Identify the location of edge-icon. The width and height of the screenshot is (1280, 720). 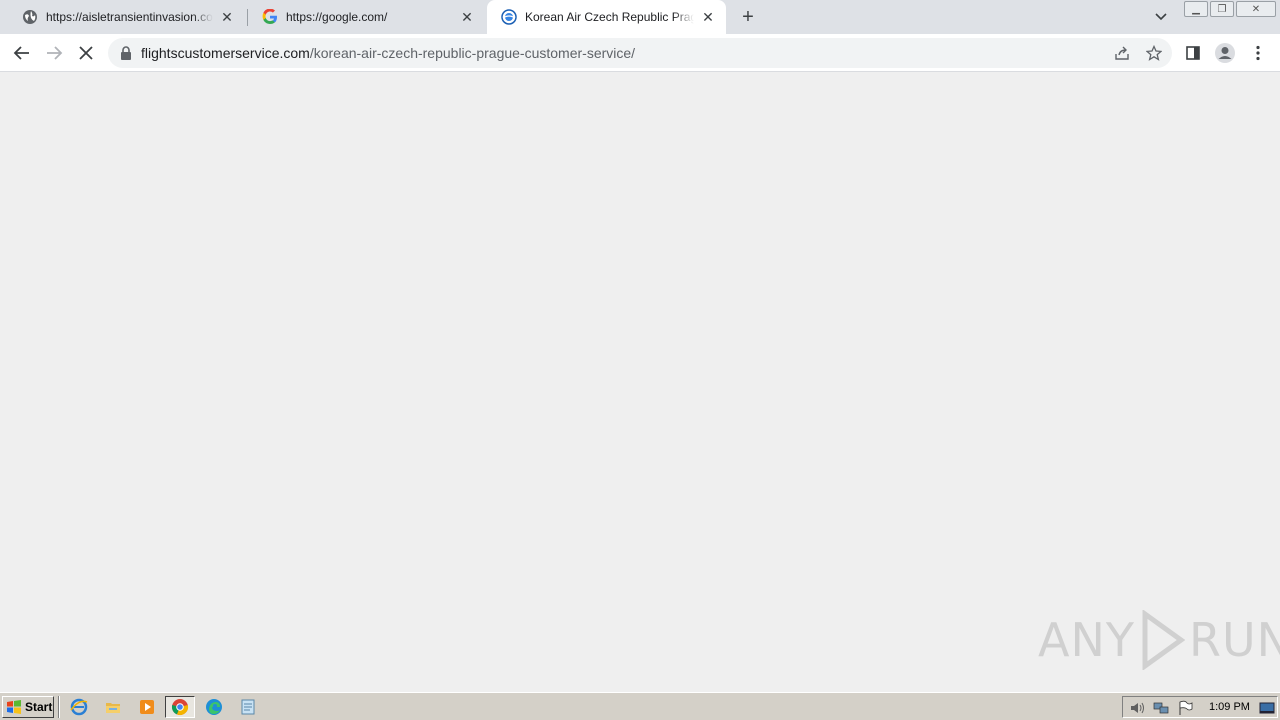
(214, 707).